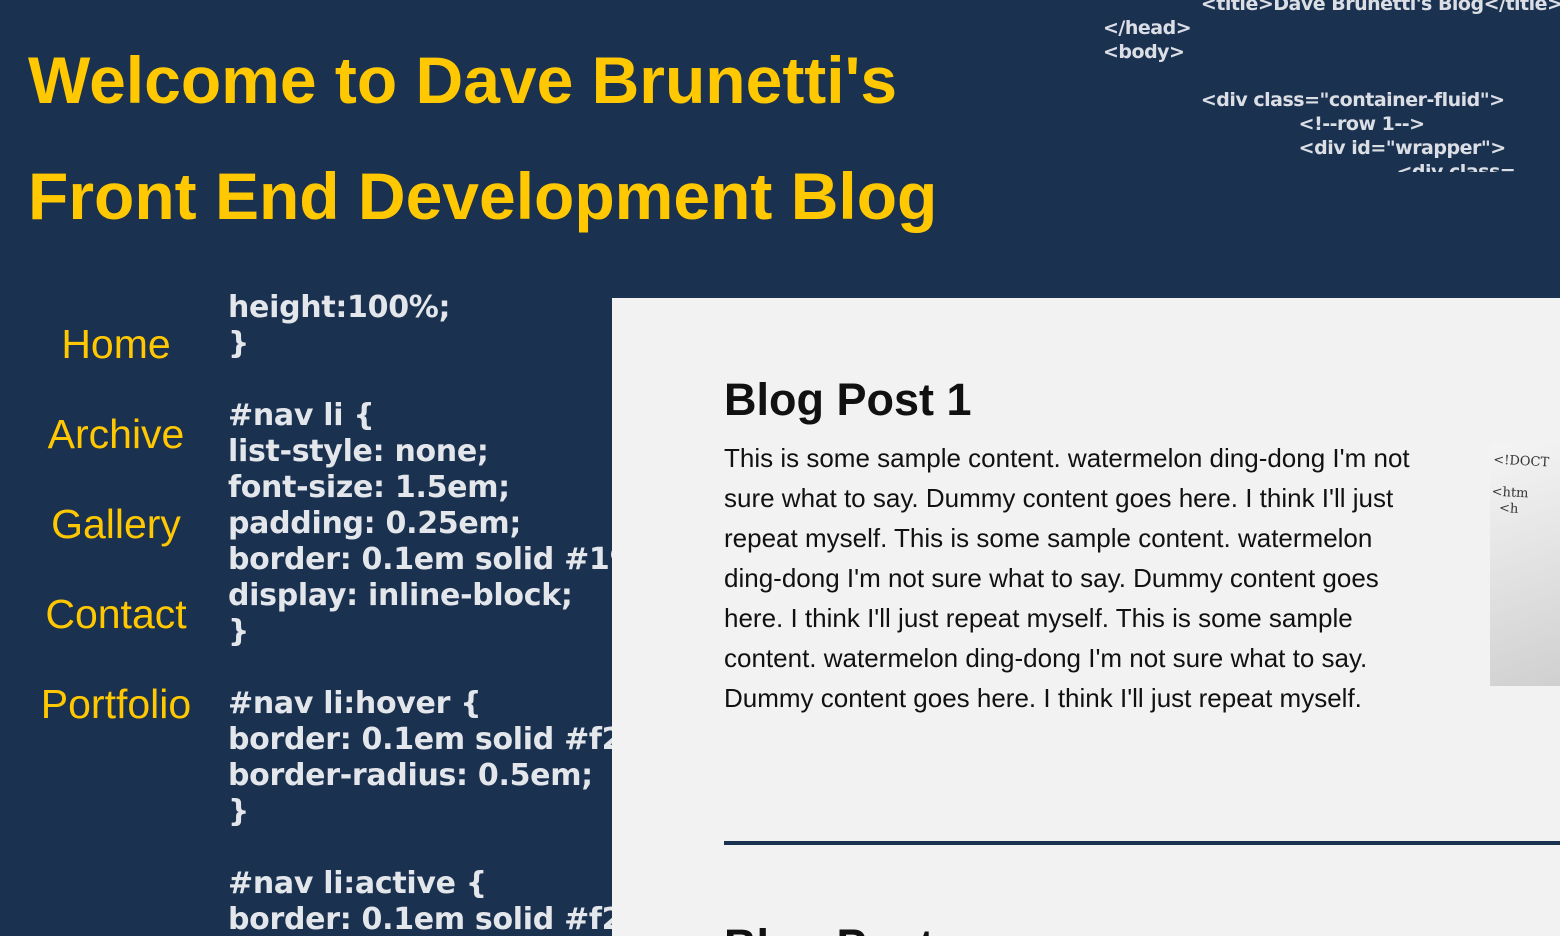 The width and height of the screenshot is (1560, 936). What do you see at coordinates (483, 196) in the screenshot?
I see `site-title-line-2: Front End Development Blog` at bounding box center [483, 196].